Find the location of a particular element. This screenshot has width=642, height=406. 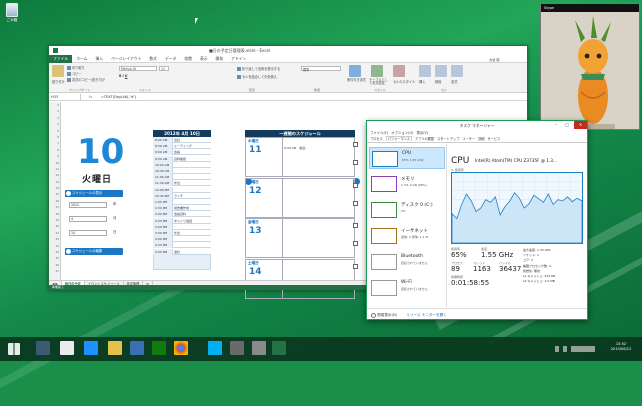

task-manager-tab: スタートアップ is located at coordinates (448, 139).